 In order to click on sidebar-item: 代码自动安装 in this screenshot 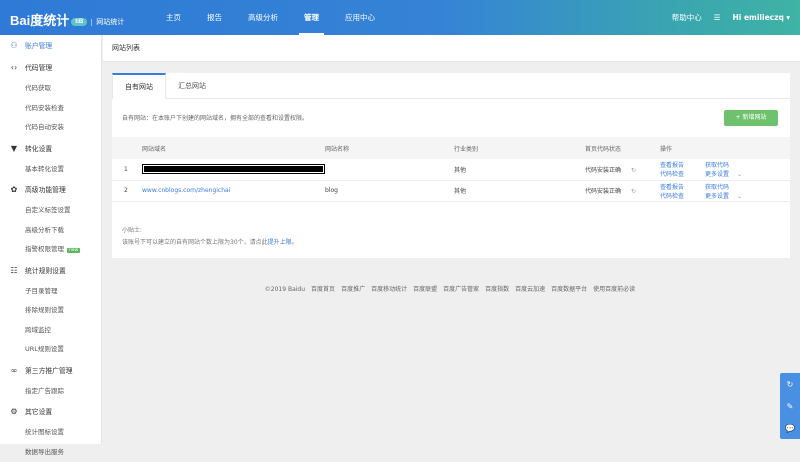, I will do `click(50, 128)`.